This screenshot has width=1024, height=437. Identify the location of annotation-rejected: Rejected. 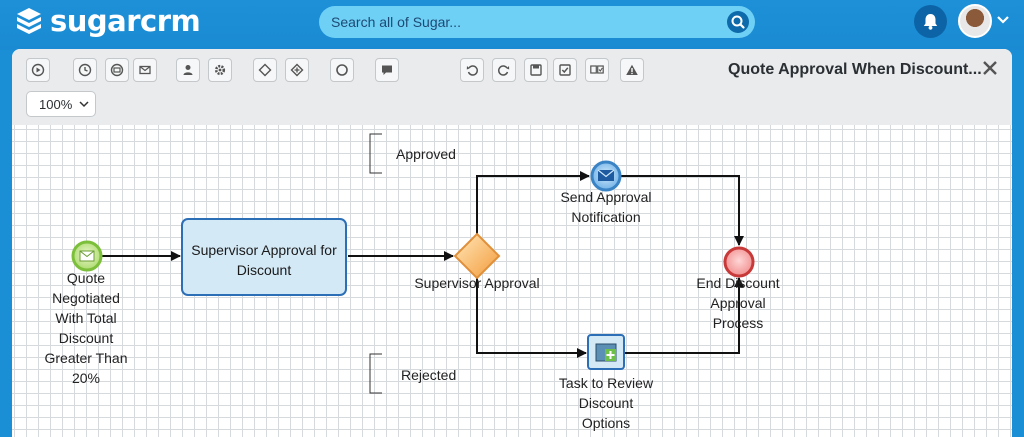
(428, 375).